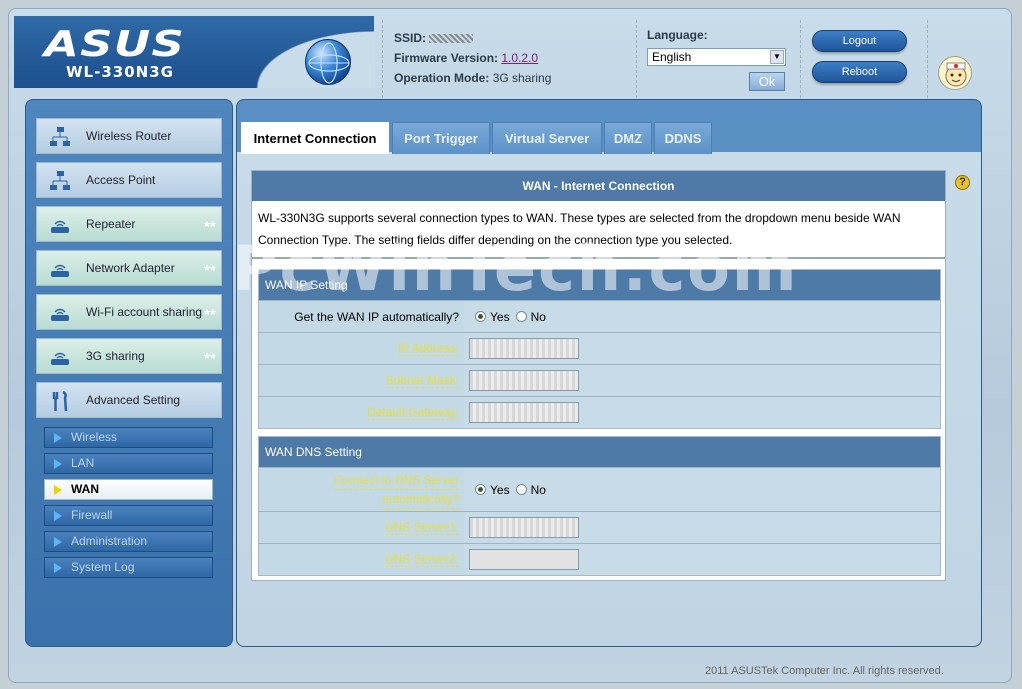  I want to click on dns-server2-input, so click(524, 559).